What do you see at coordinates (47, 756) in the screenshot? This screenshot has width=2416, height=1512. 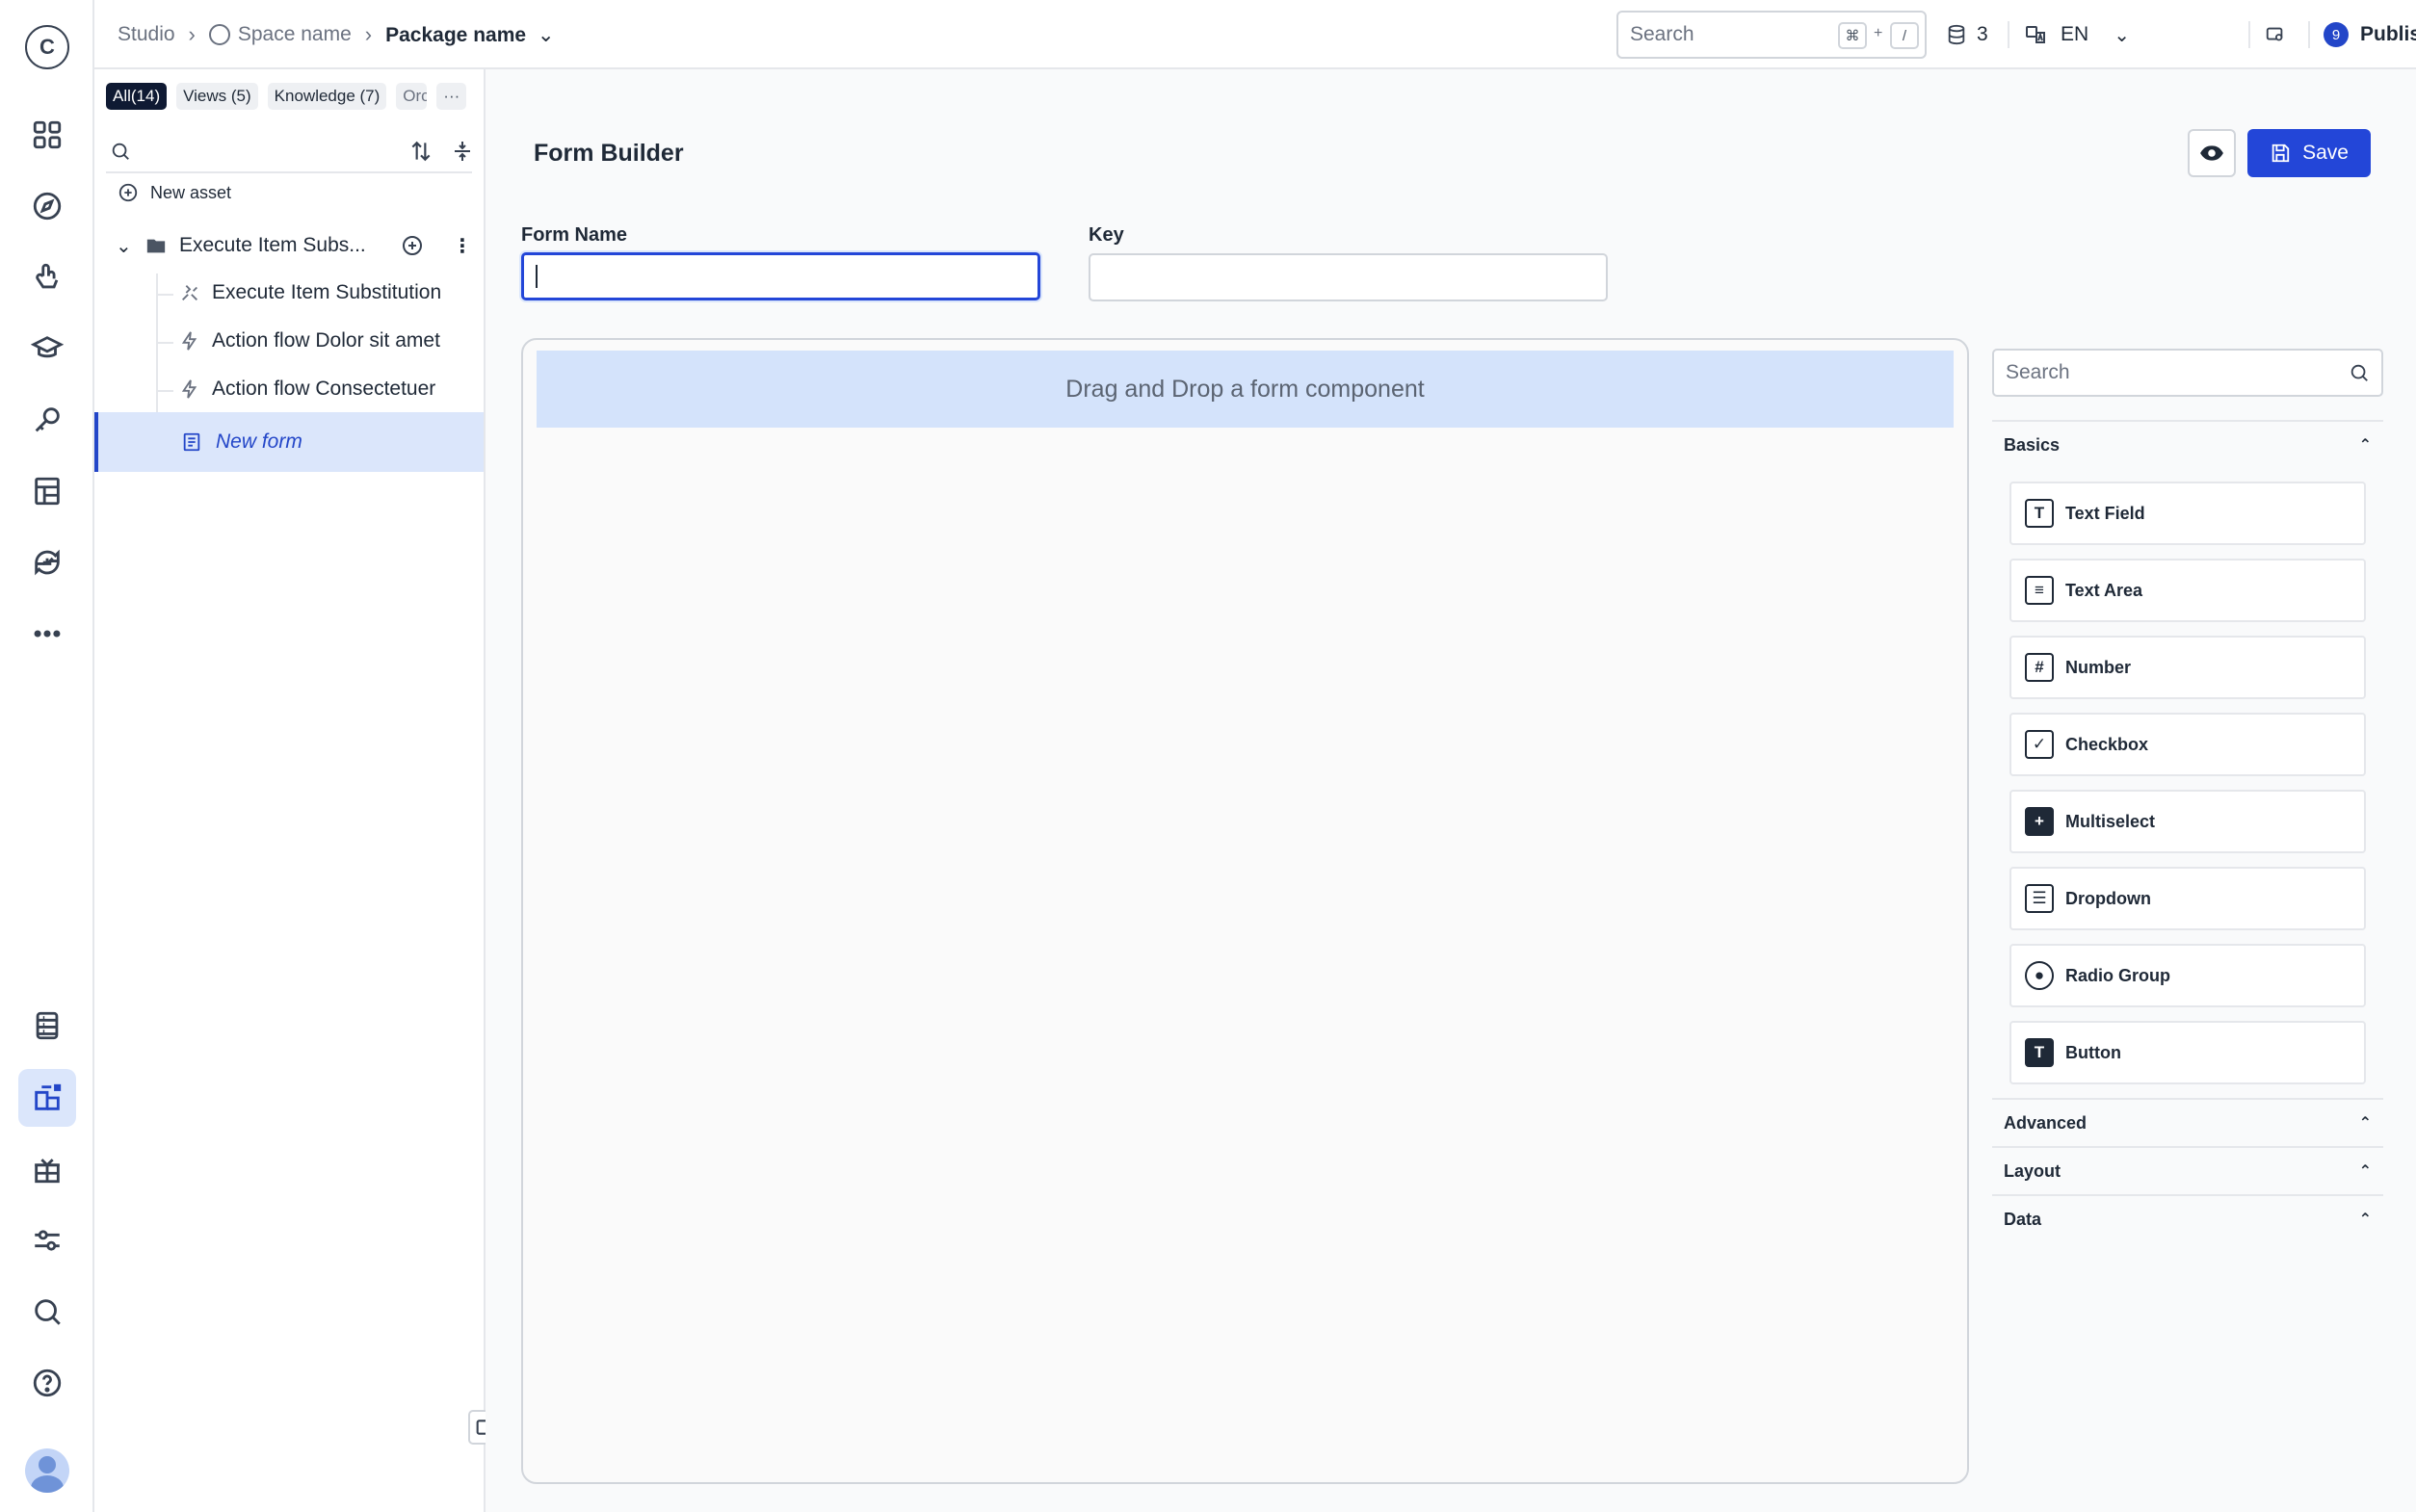 I see `left-rail: C` at bounding box center [47, 756].